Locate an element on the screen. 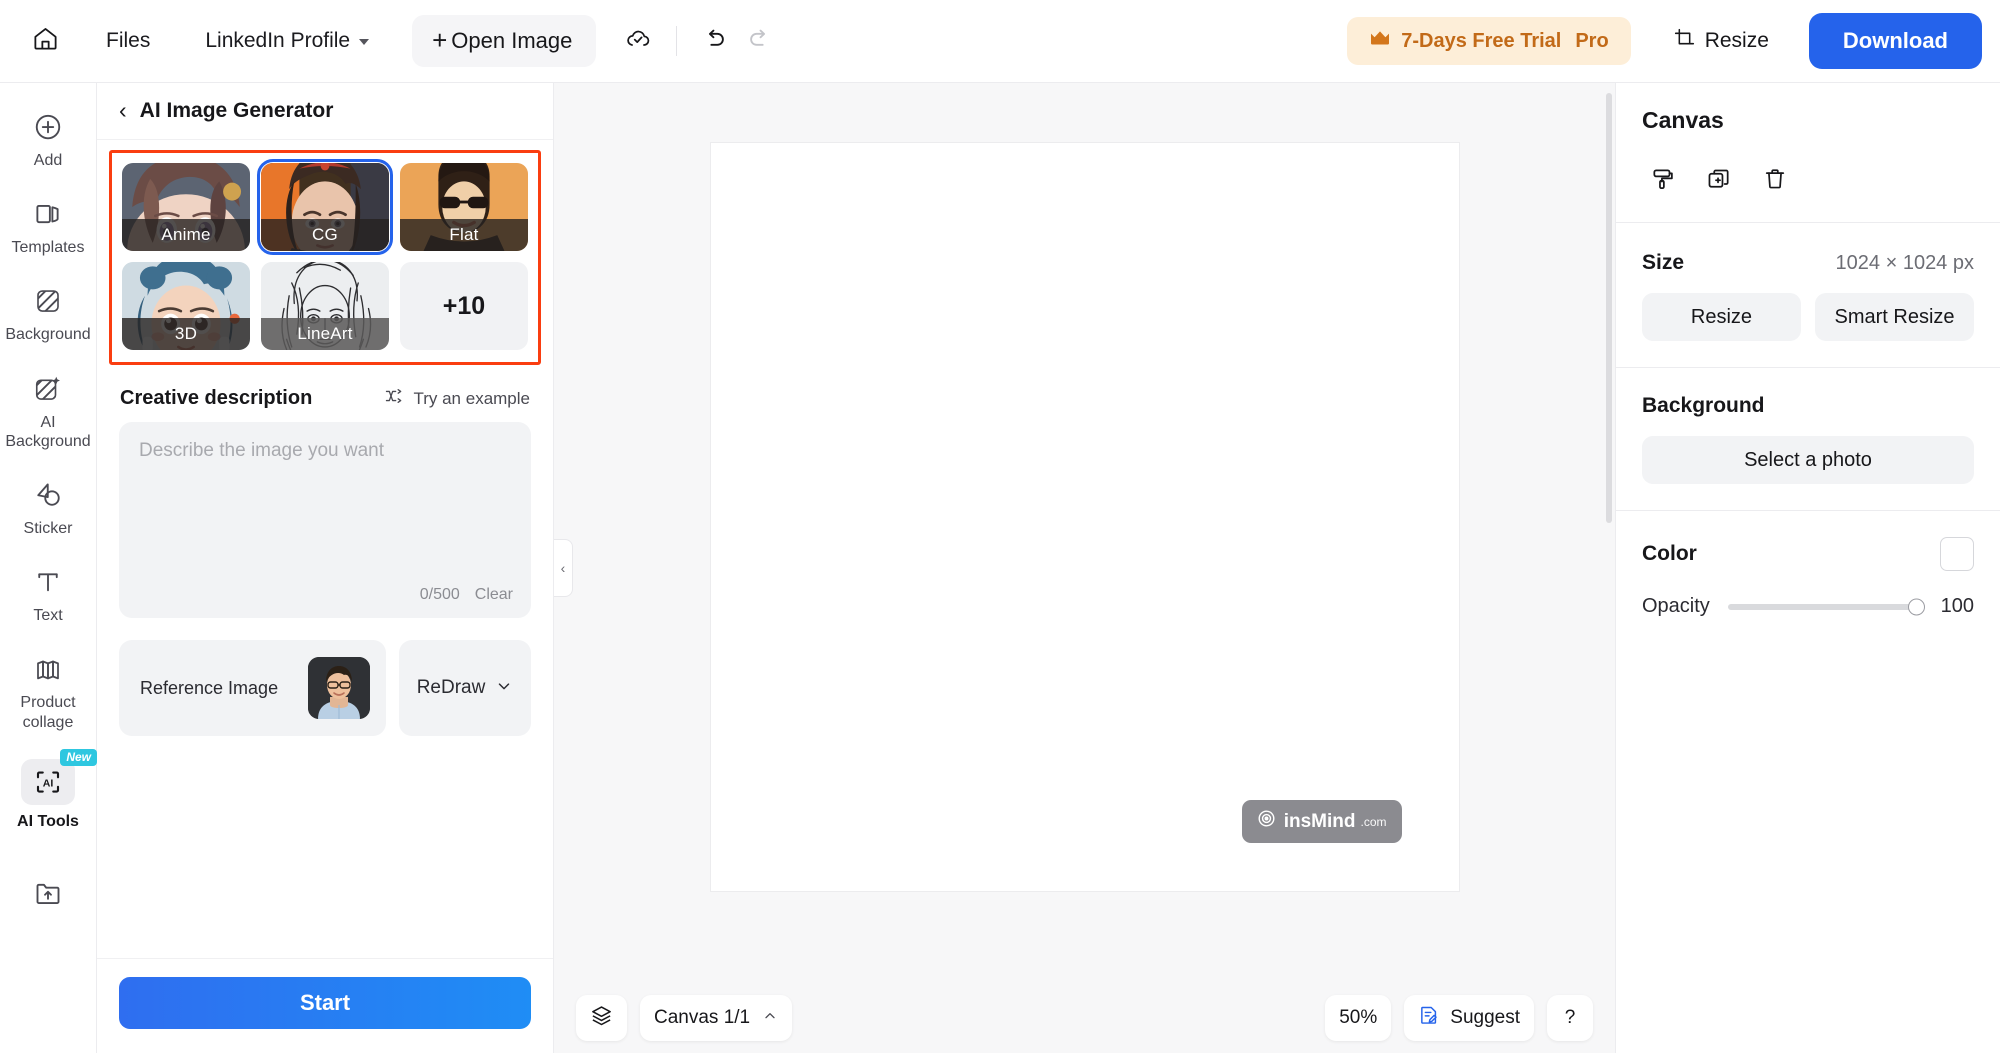 The image size is (2000, 1053). size-value: 1024 × 1024 px is located at coordinates (1904, 262).